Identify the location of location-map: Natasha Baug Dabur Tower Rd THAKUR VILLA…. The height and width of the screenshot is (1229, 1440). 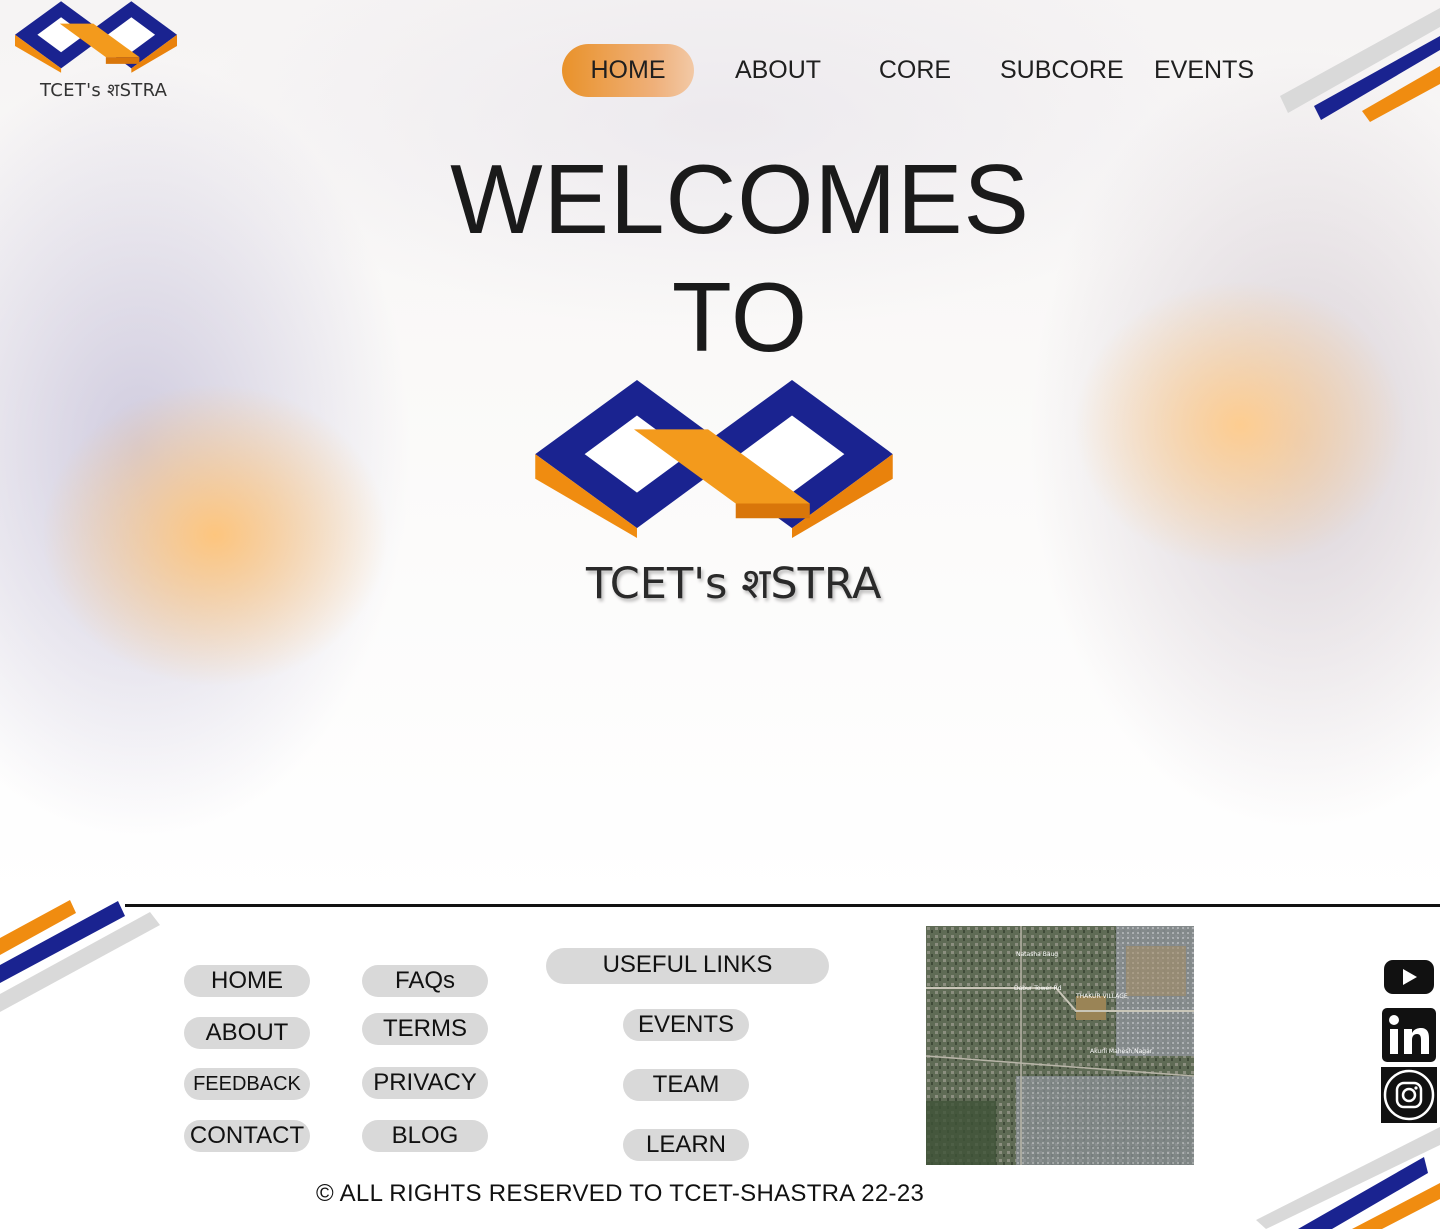
(1060, 1045).